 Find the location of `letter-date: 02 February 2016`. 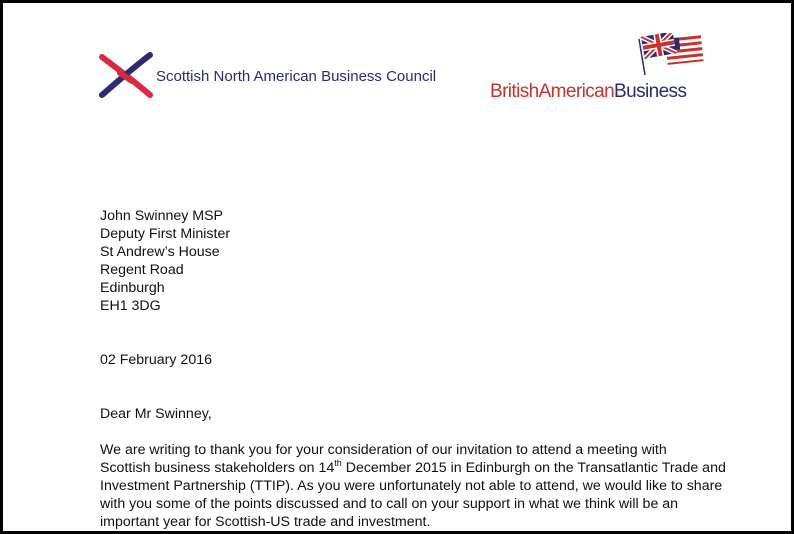

letter-date: 02 February 2016 is located at coordinates (156, 360).